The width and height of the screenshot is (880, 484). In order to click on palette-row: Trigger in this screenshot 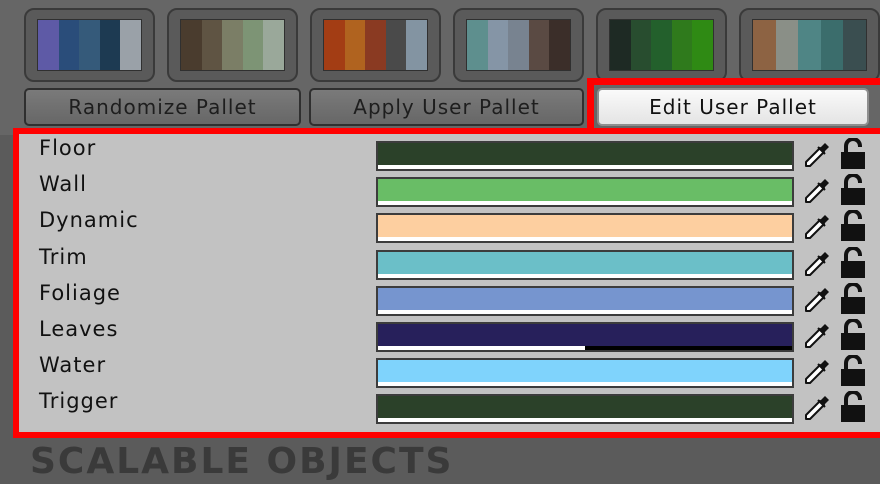, I will do `click(449, 406)`.